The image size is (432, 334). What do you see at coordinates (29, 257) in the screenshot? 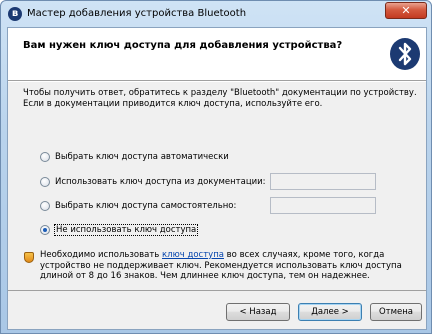
I see `warning-shield-icon` at bounding box center [29, 257].